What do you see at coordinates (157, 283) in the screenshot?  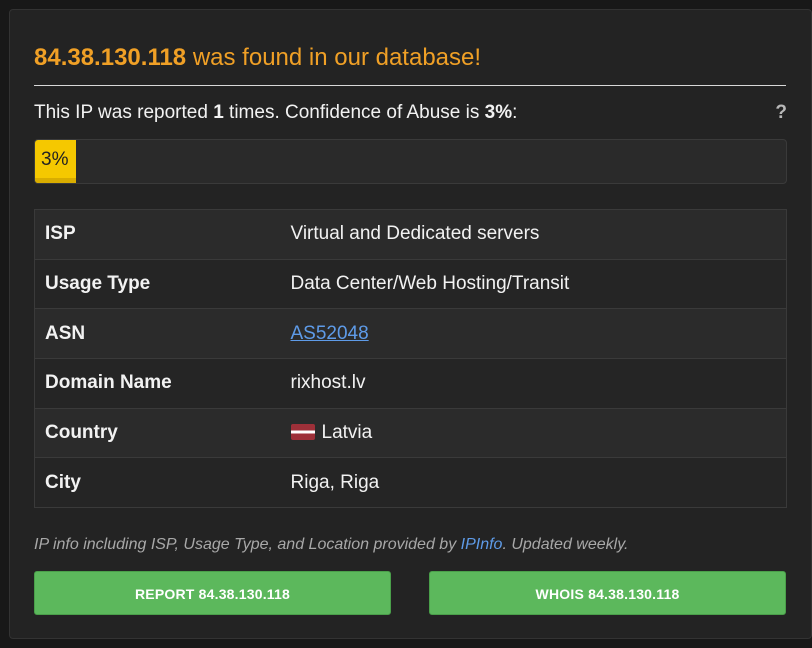 I see `detail-key: Usage Type` at bounding box center [157, 283].